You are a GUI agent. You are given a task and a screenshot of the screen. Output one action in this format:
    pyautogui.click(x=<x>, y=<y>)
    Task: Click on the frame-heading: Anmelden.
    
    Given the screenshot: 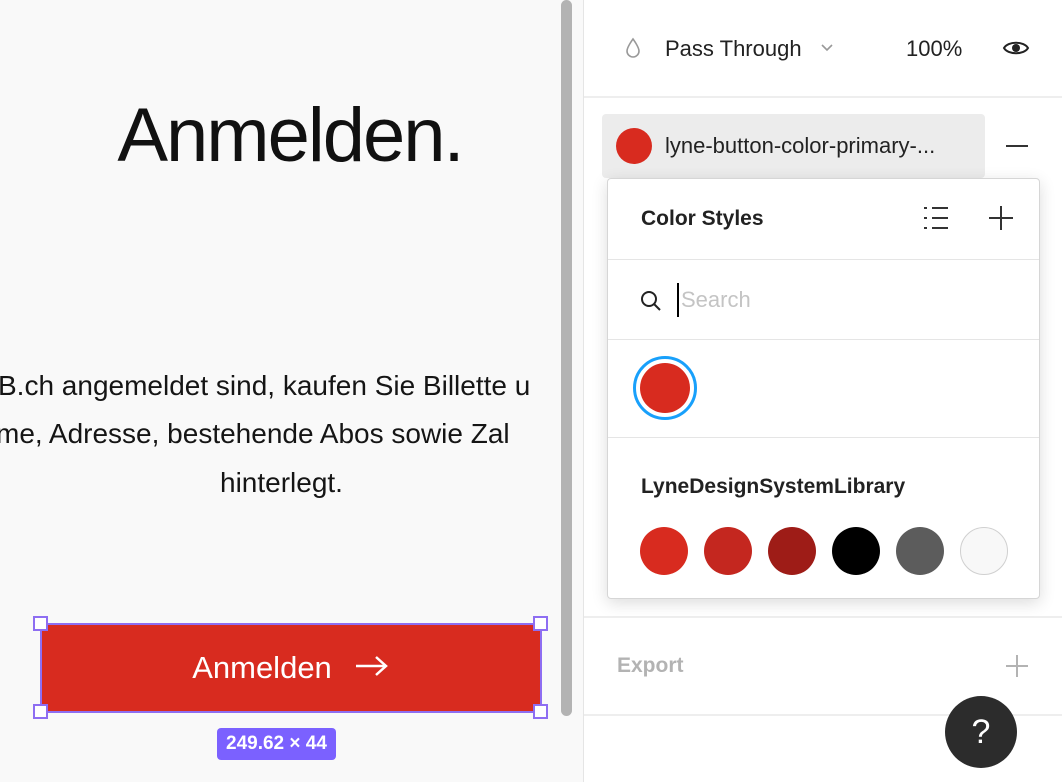 What is the action you would take?
    pyautogui.click(x=290, y=135)
    